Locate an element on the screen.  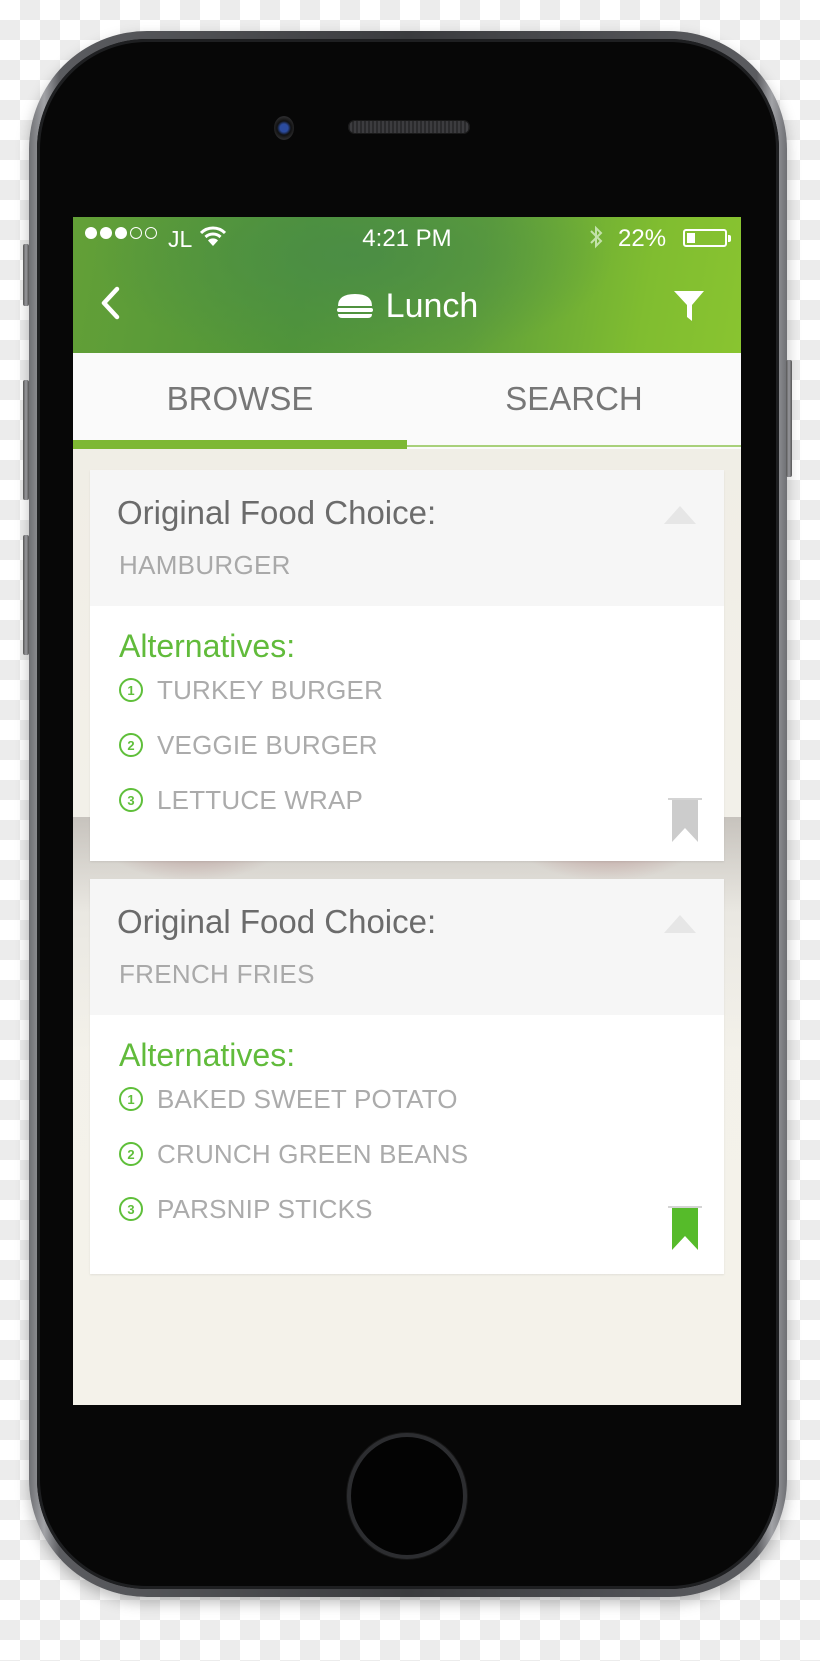
alternative-item: 1 TURKEY BURGER is located at coordinates (251, 690).